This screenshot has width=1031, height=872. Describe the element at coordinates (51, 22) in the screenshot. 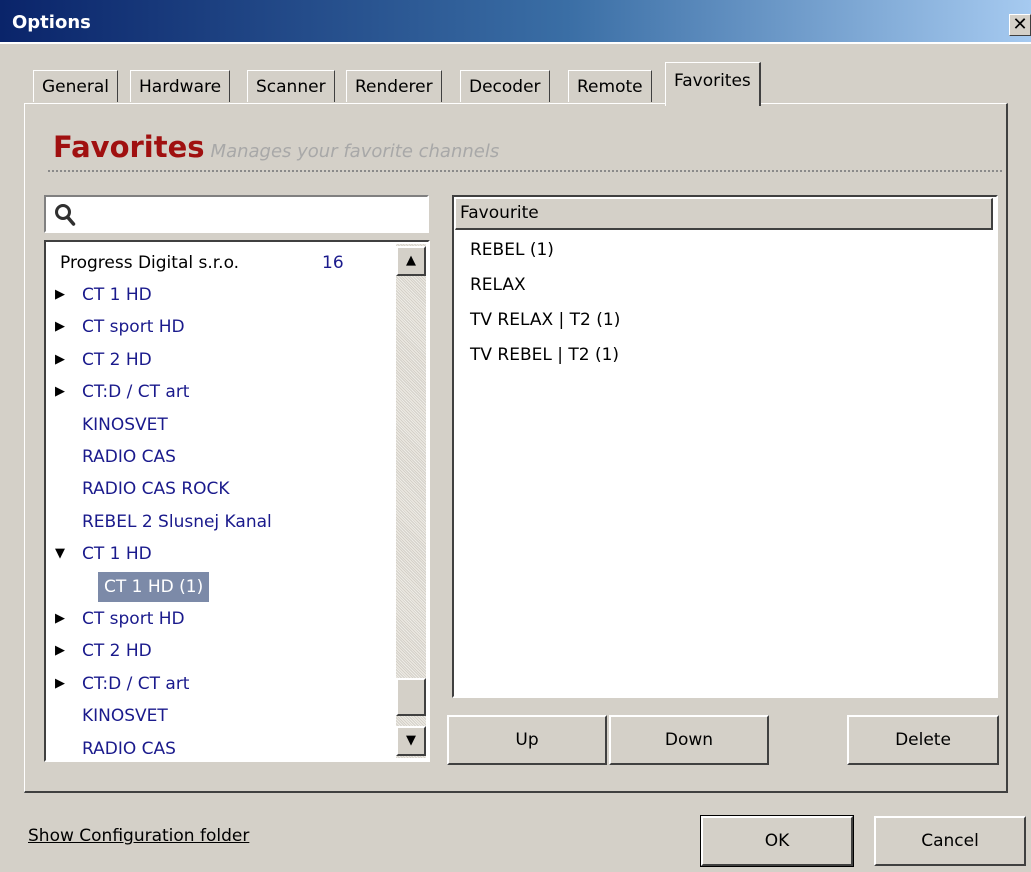

I see `window-title: Options` at that location.